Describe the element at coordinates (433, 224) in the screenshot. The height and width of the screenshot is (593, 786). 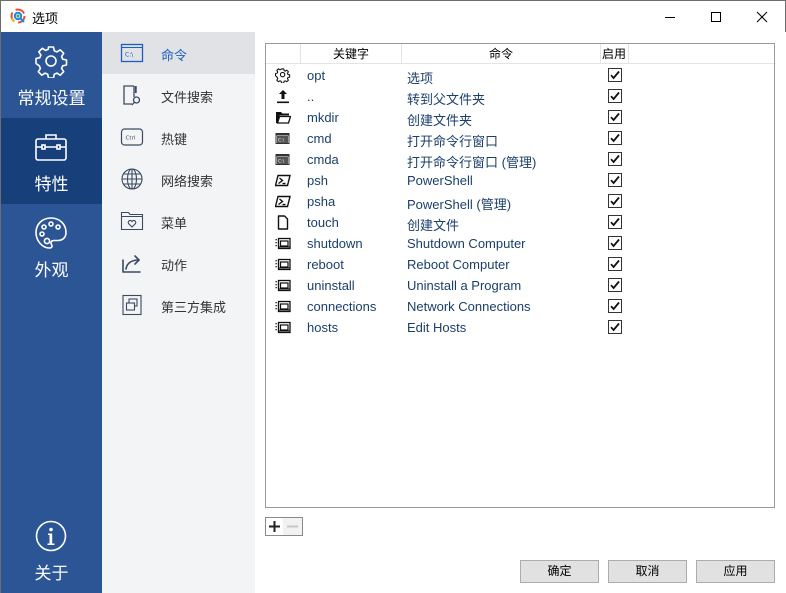
I see `command-cell: 创建文件` at that location.